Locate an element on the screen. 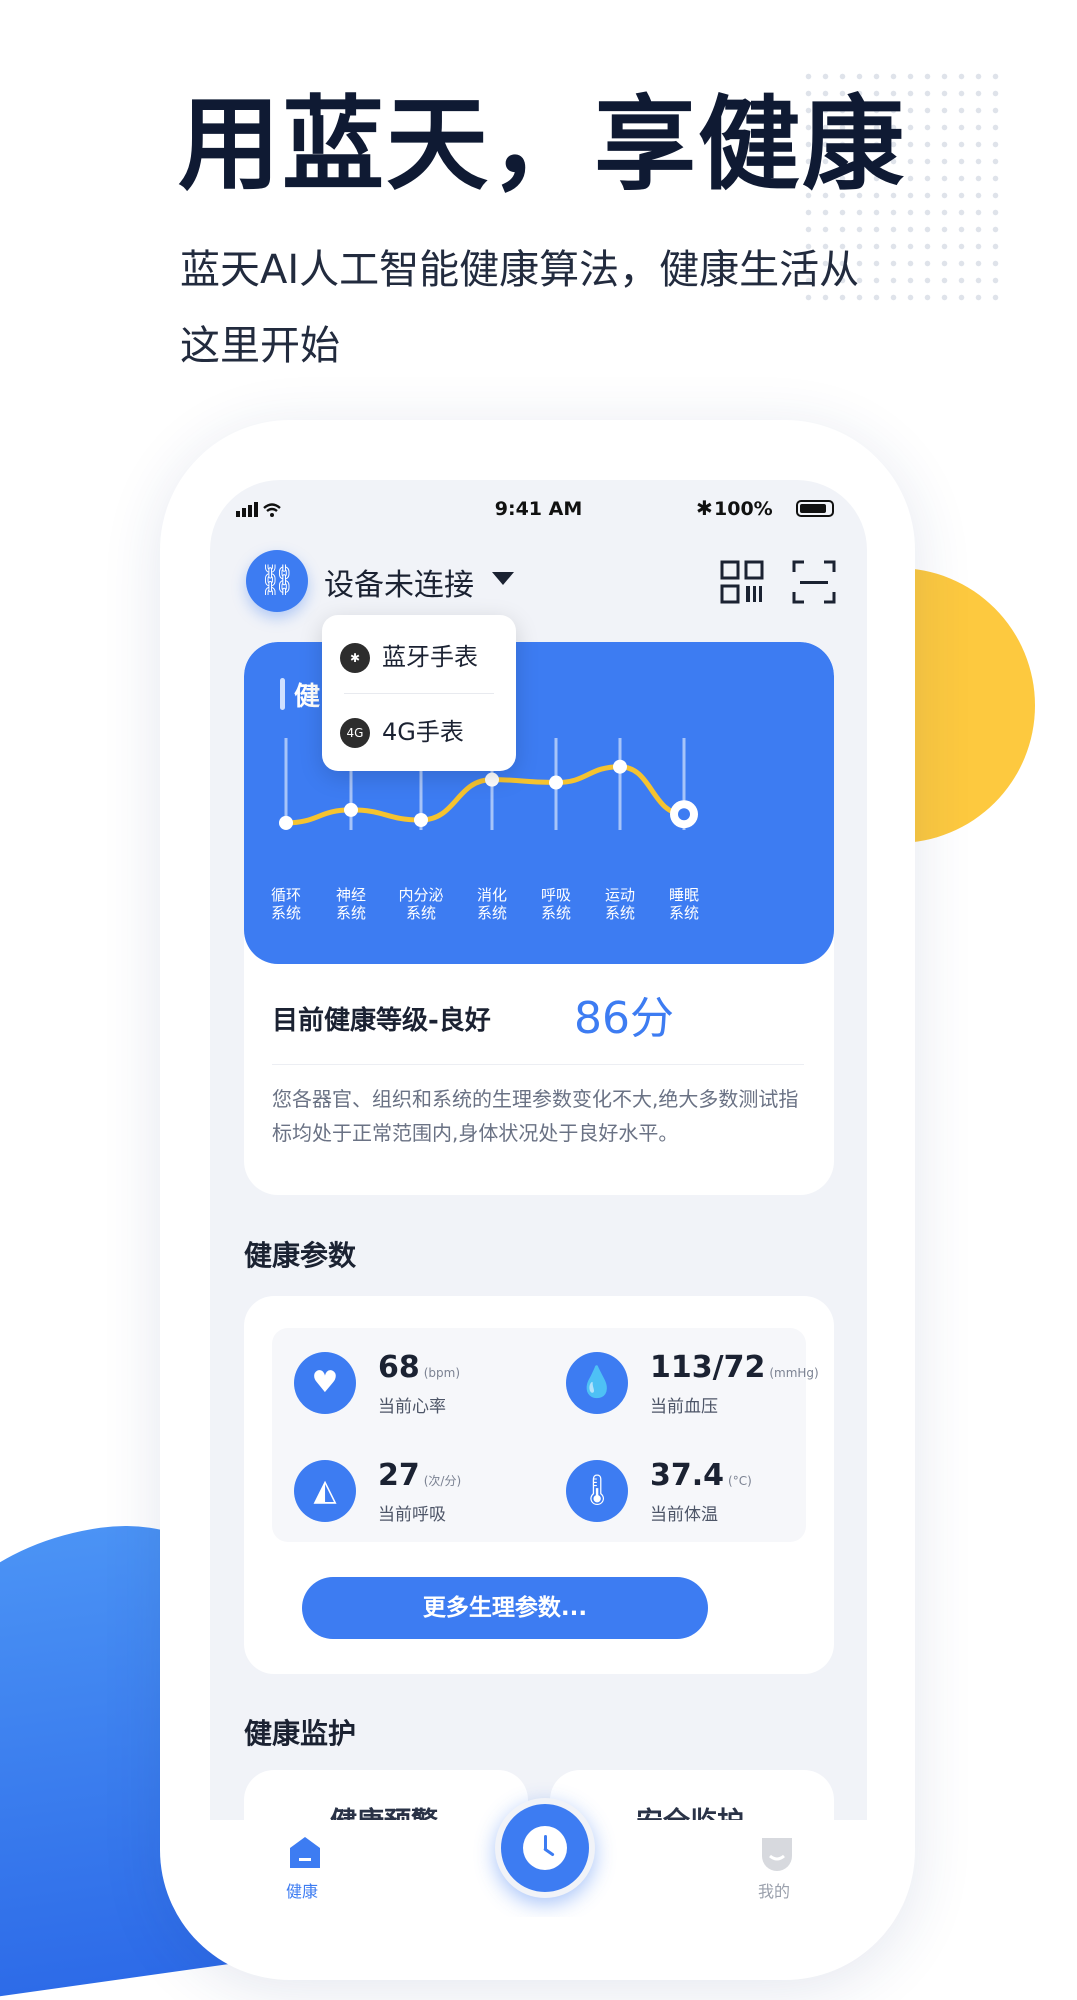  tab-label: 健康 is located at coordinates (302, 1891).